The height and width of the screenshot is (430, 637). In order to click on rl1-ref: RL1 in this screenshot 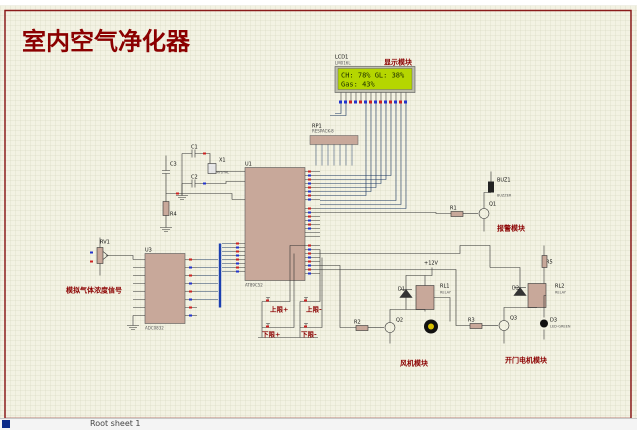, I will do `click(444, 287)`.